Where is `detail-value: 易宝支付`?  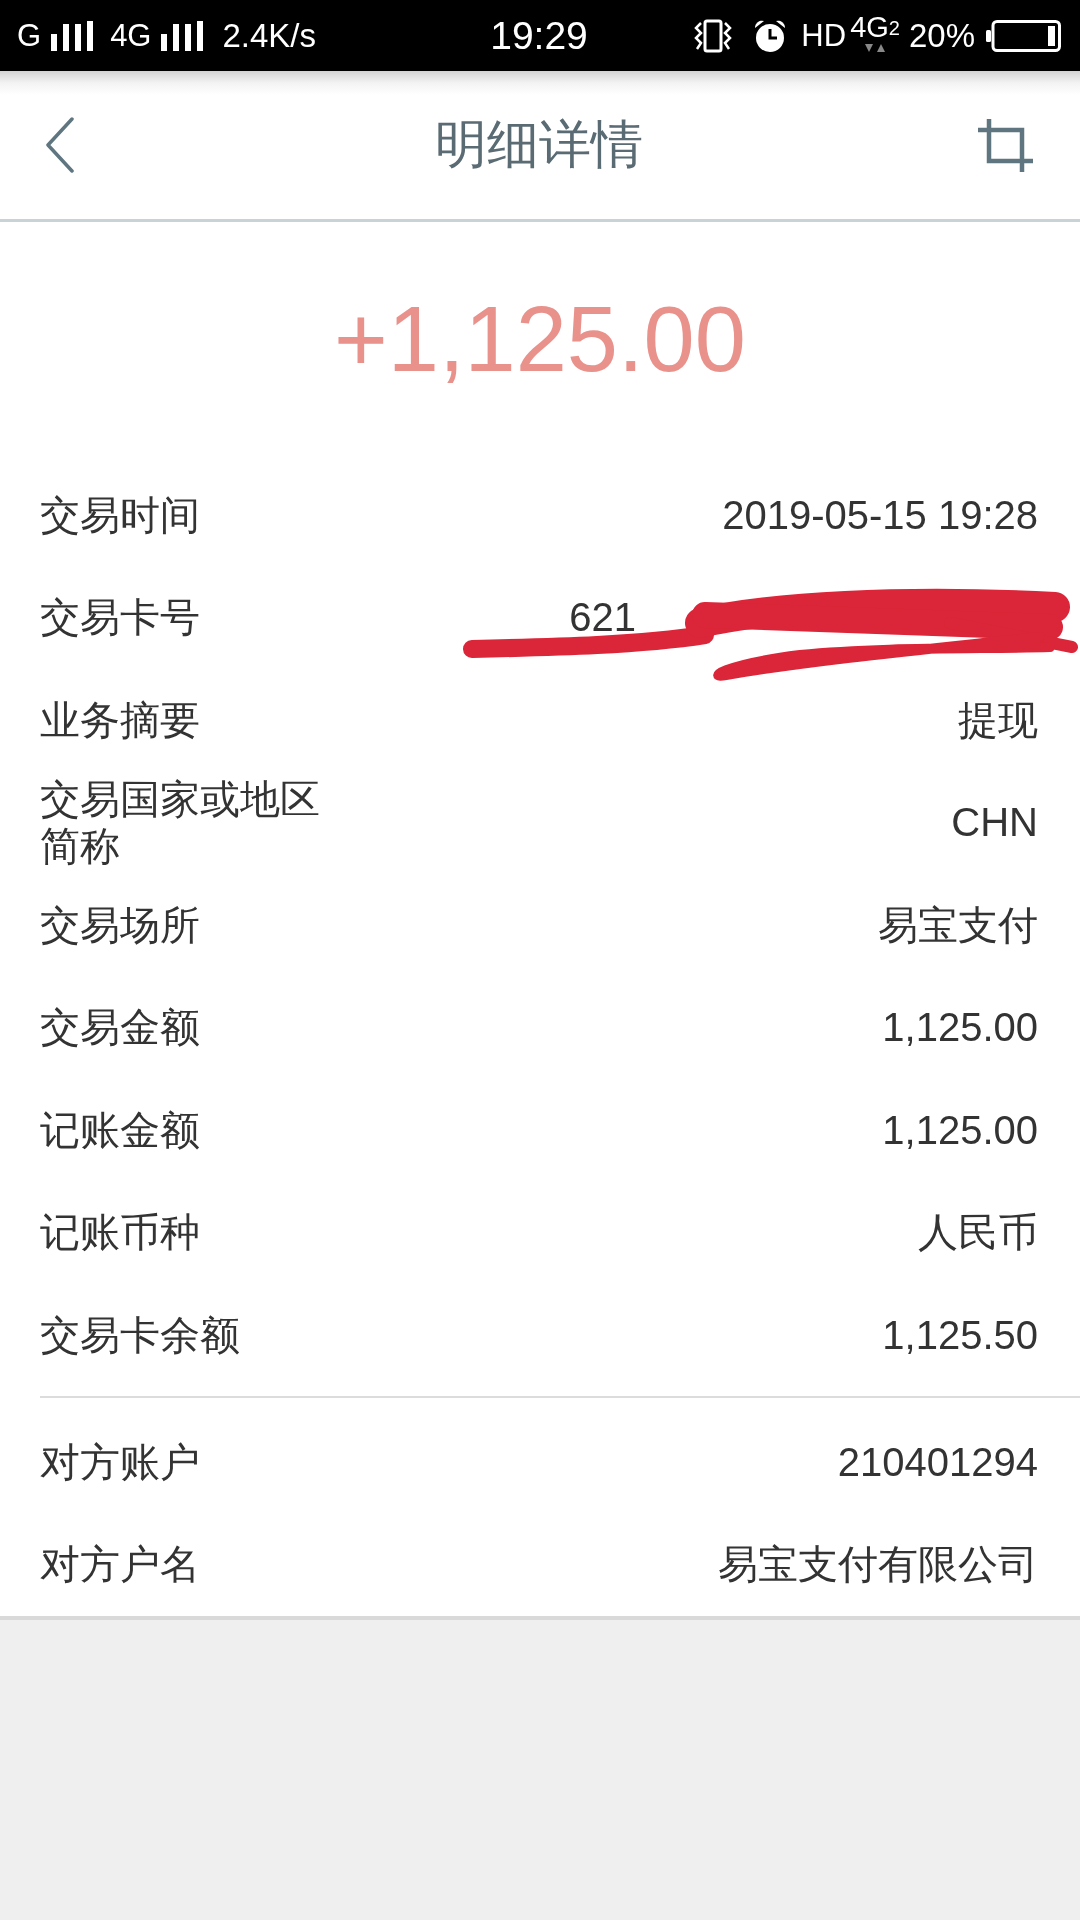
detail-value: 易宝支付 is located at coordinates (958, 925).